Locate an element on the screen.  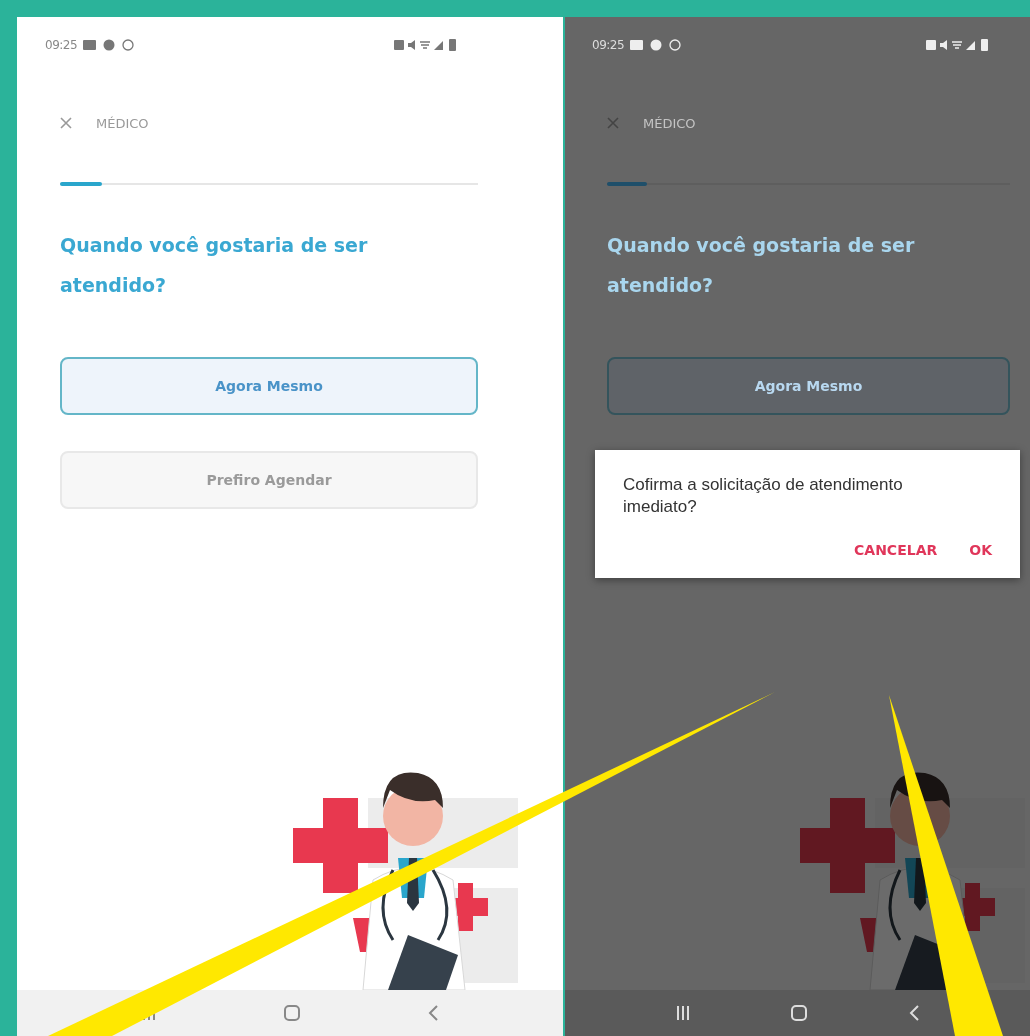
dialog-button: OK is located at coordinates (980, 550).